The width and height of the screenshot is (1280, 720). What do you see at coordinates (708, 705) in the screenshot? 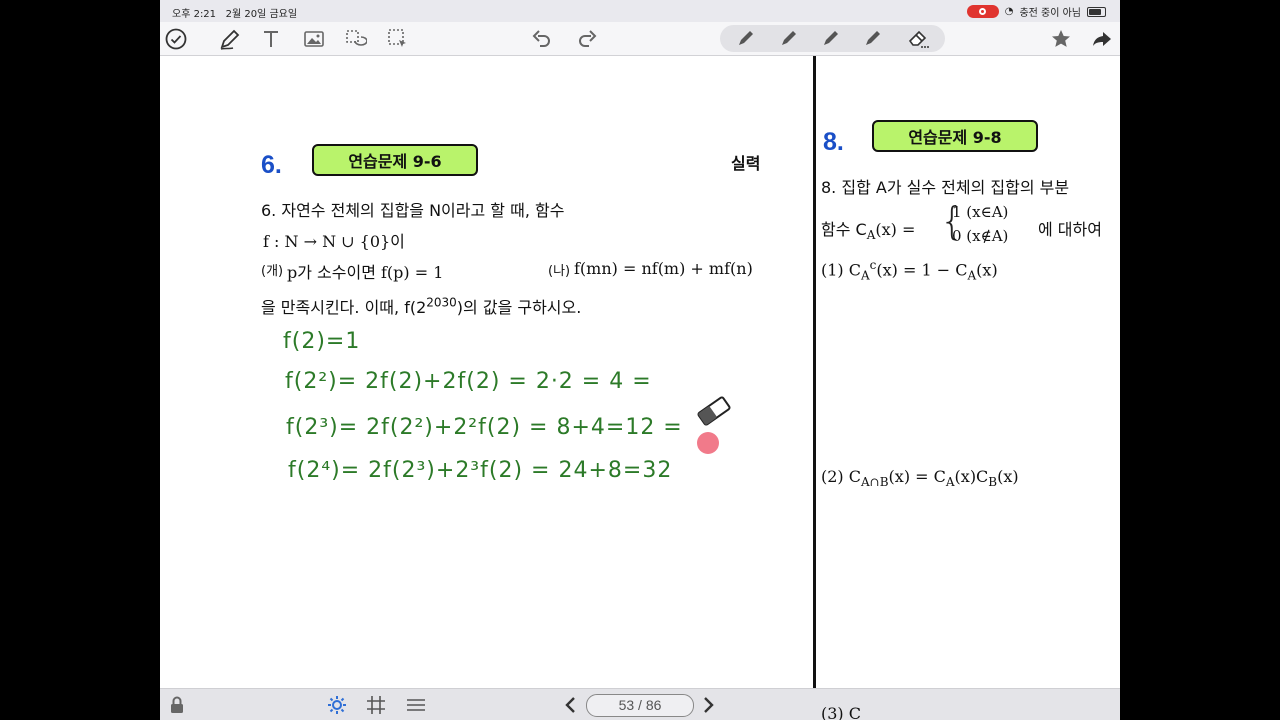
I see `next-page-icon` at bounding box center [708, 705].